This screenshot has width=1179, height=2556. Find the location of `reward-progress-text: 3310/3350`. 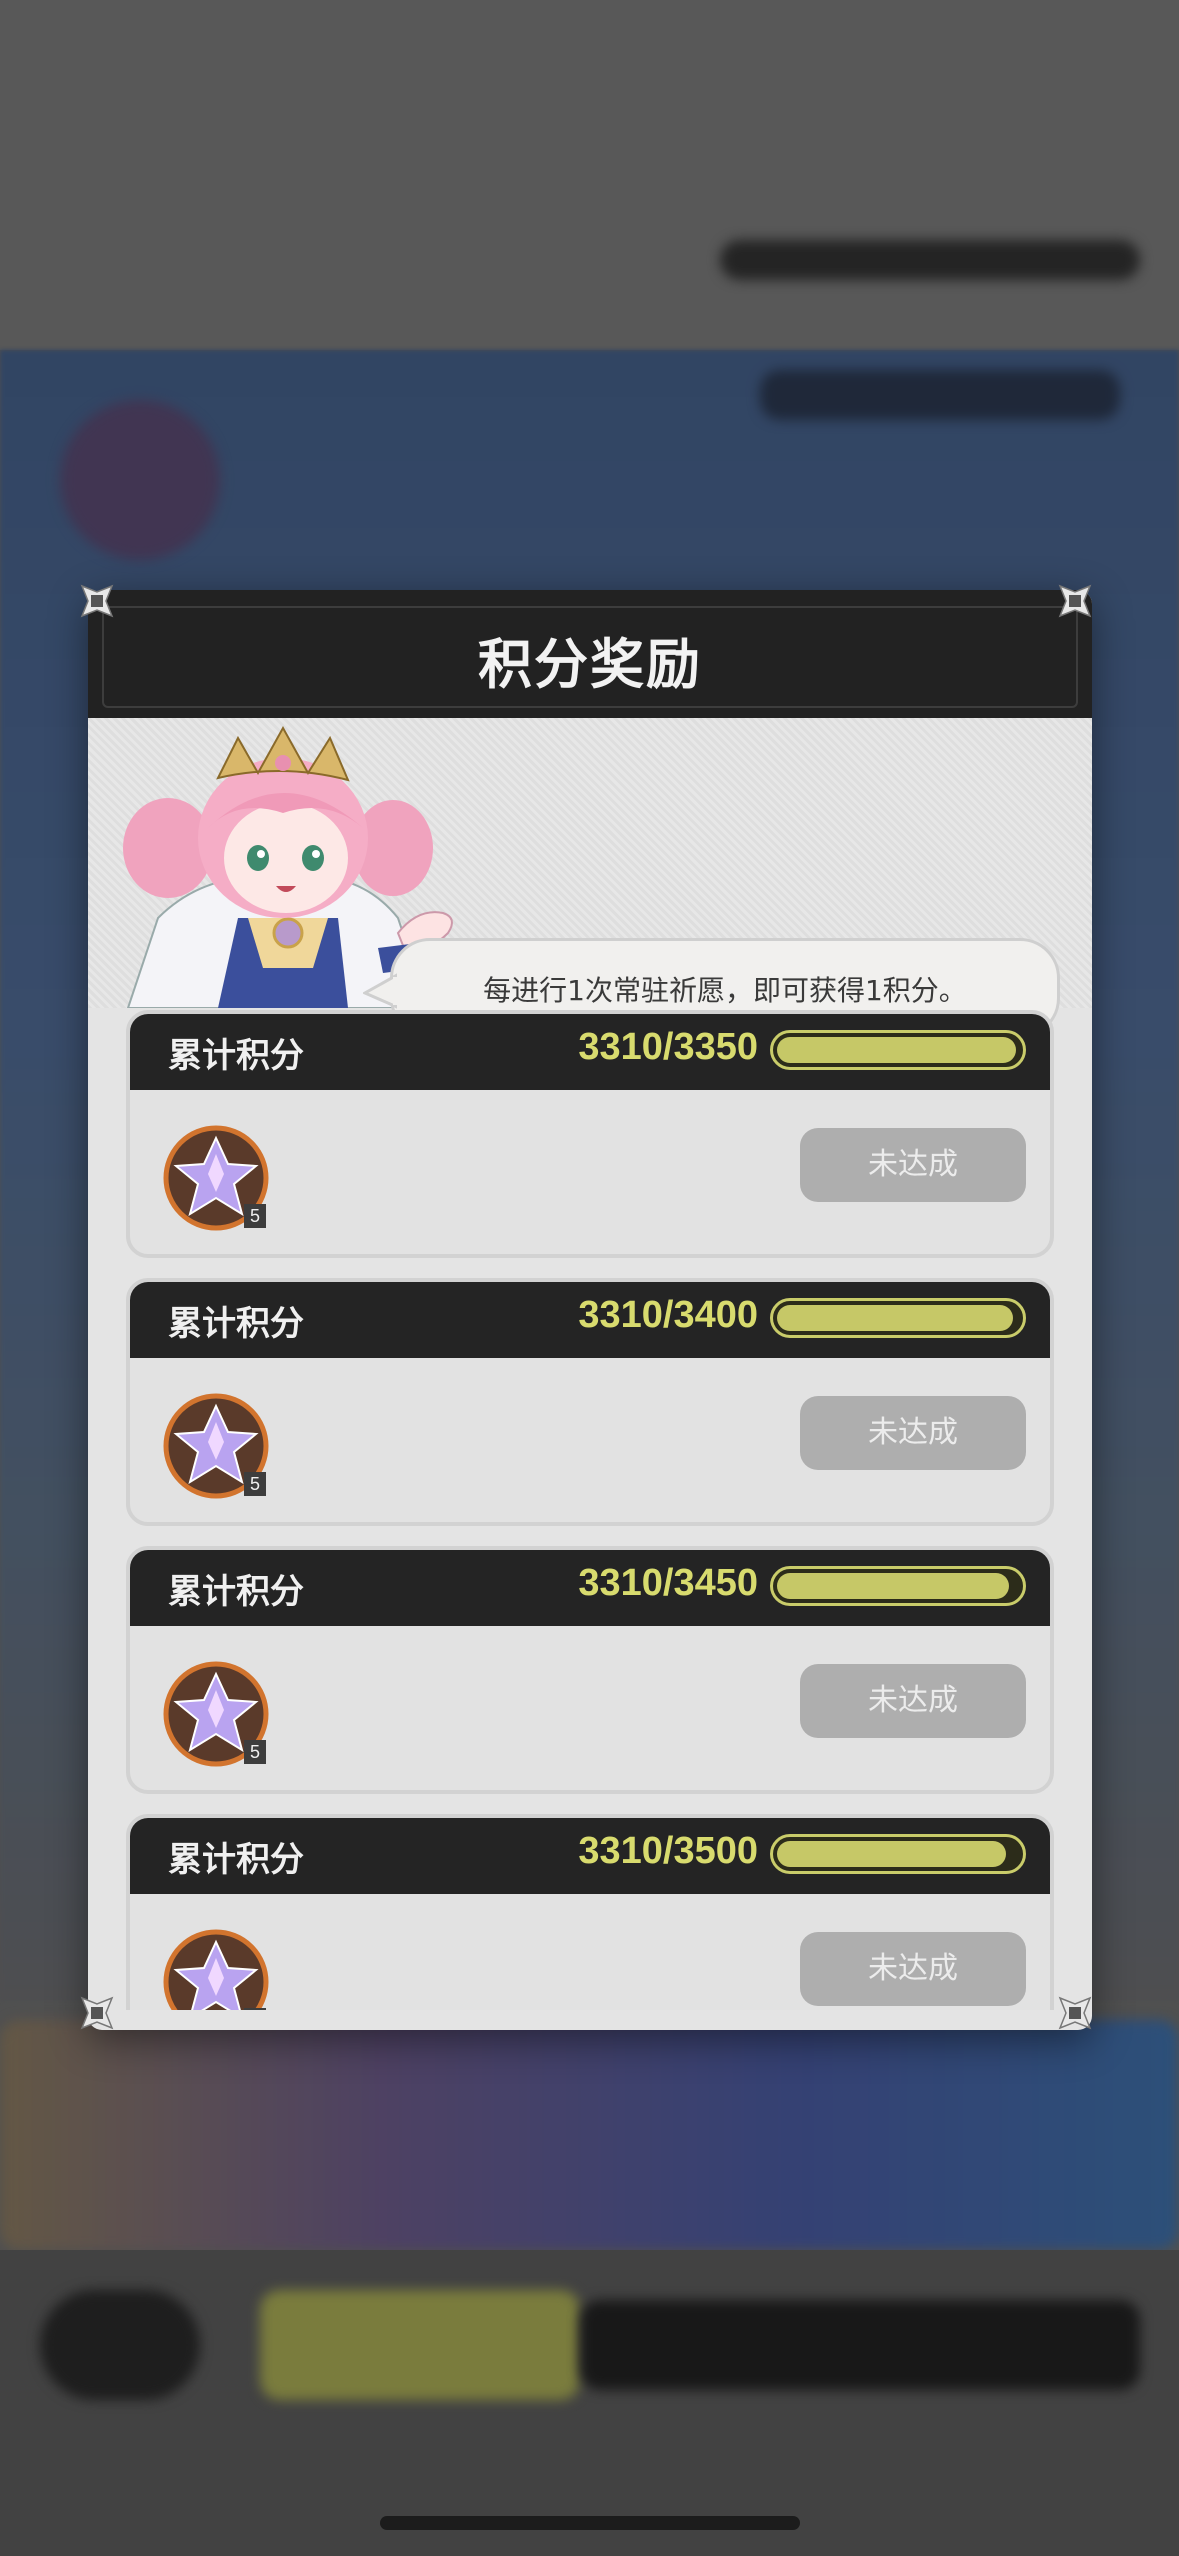

reward-progress-text: 3310/3350 is located at coordinates (668, 1047).